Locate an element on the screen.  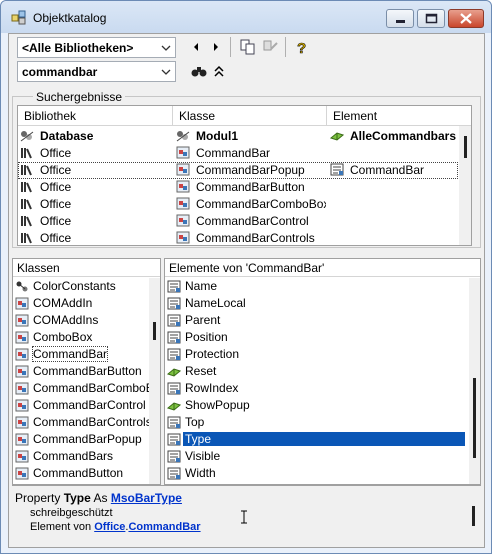
member-item: Position is located at coordinates (317, 337).